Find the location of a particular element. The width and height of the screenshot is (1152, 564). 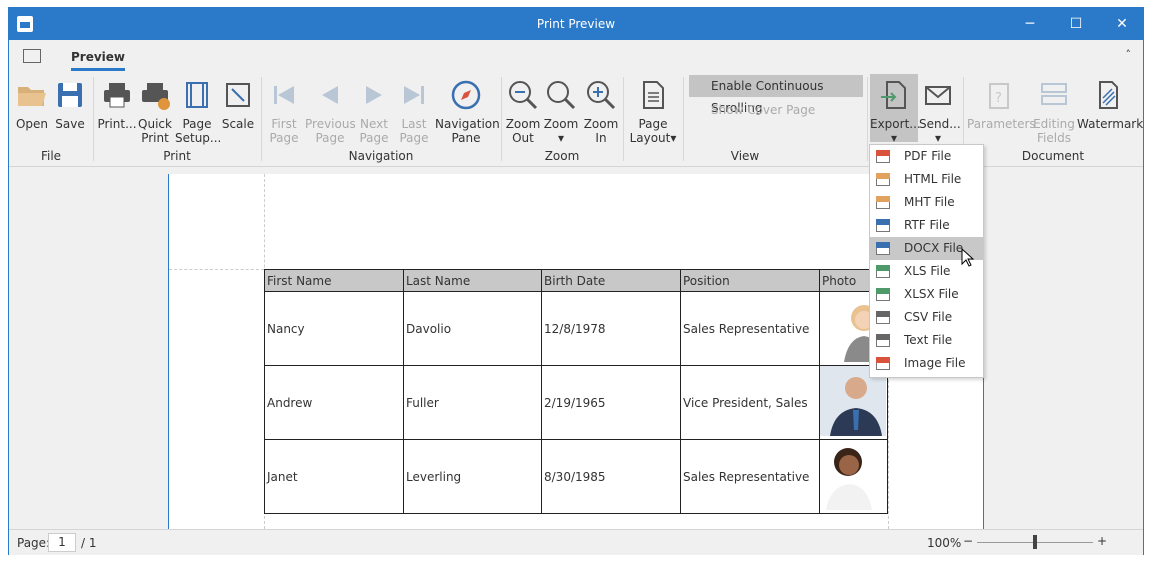

export-menu-item: PDF File is located at coordinates (926, 156).